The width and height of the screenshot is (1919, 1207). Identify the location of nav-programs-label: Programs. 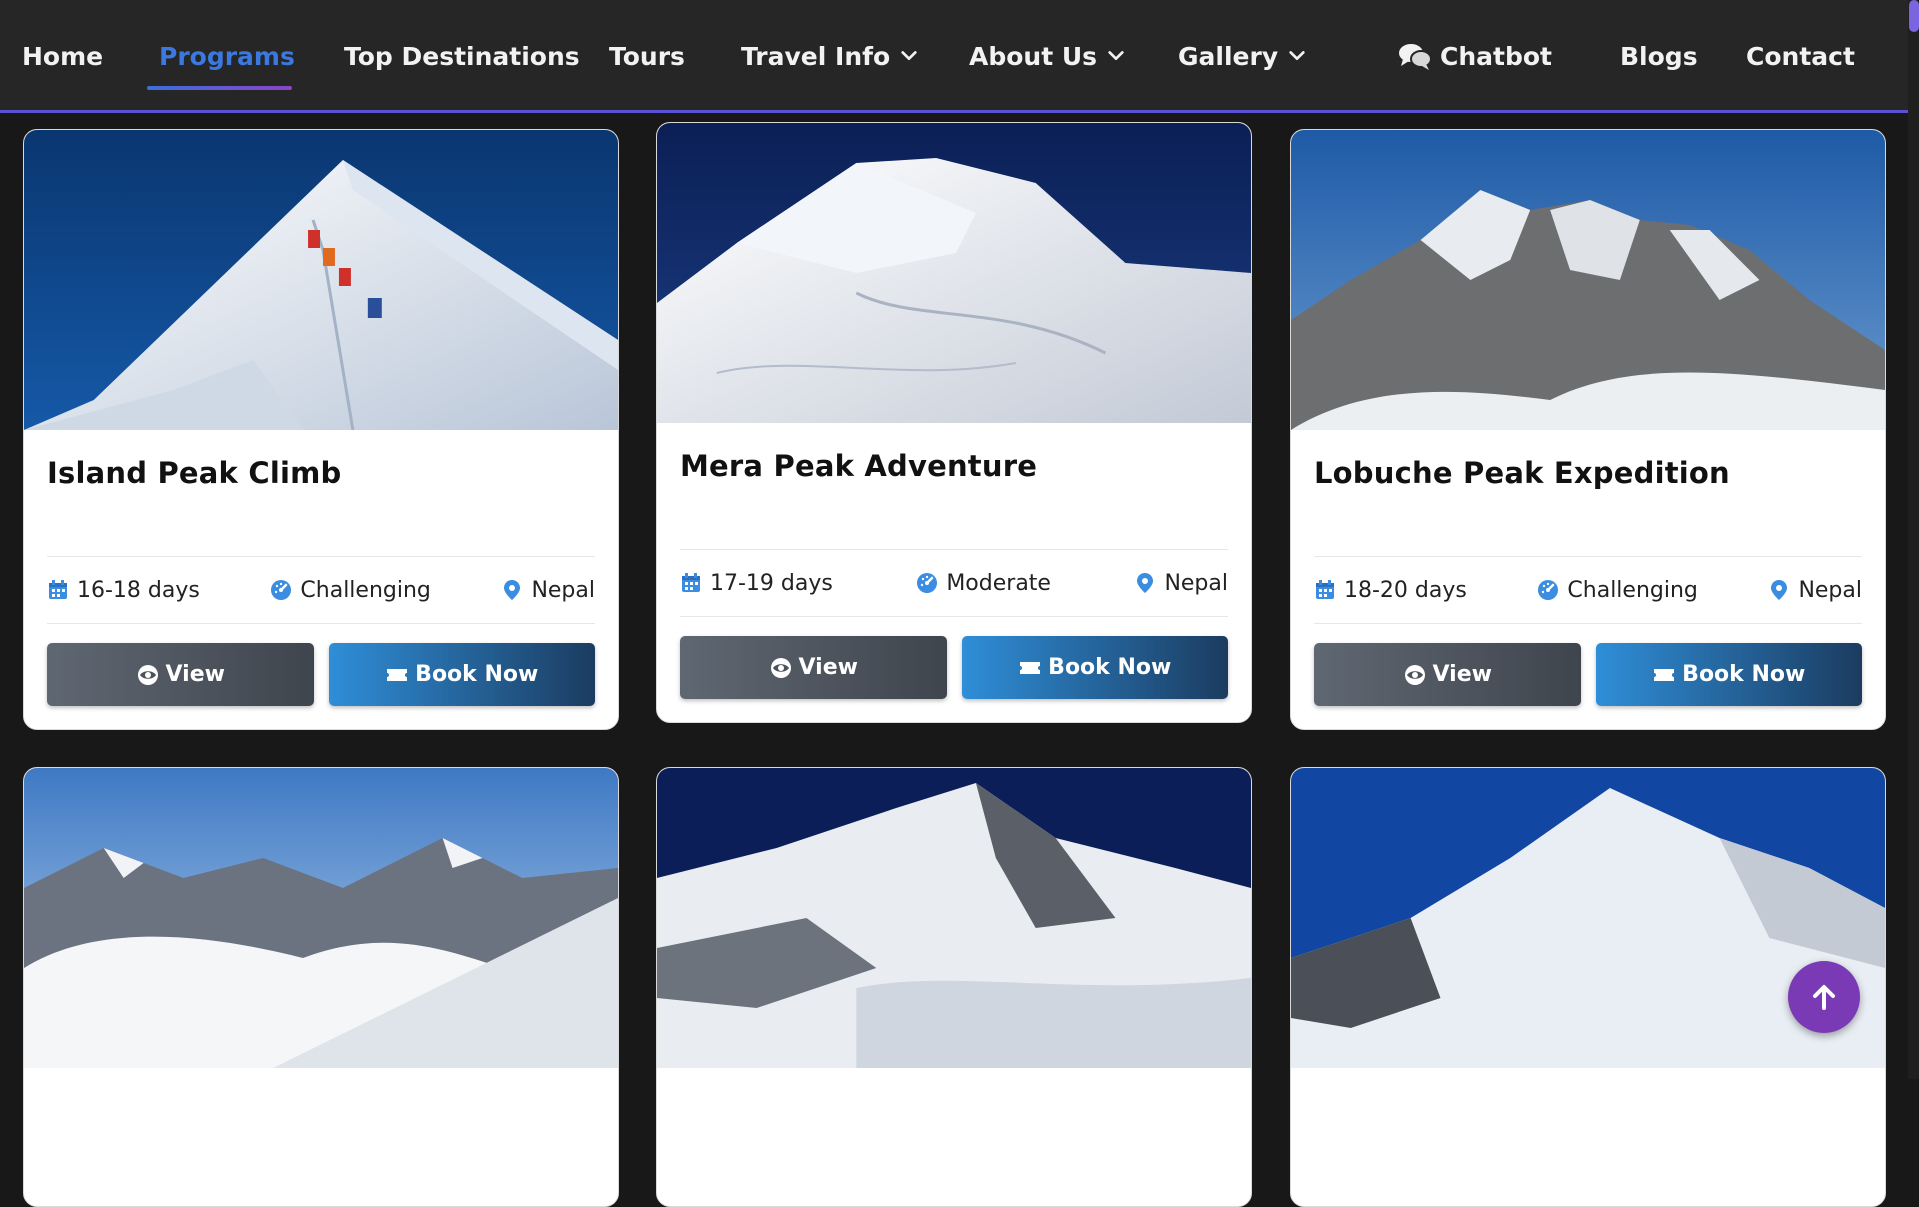
(227, 56).